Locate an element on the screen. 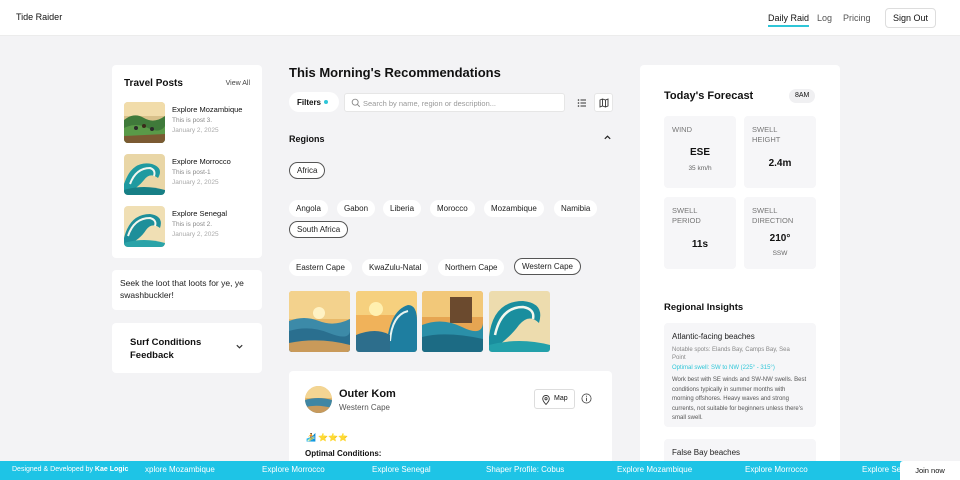 This screenshot has height=480, width=960. chip-country-mozambique: Mozambique is located at coordinates (514, 208).